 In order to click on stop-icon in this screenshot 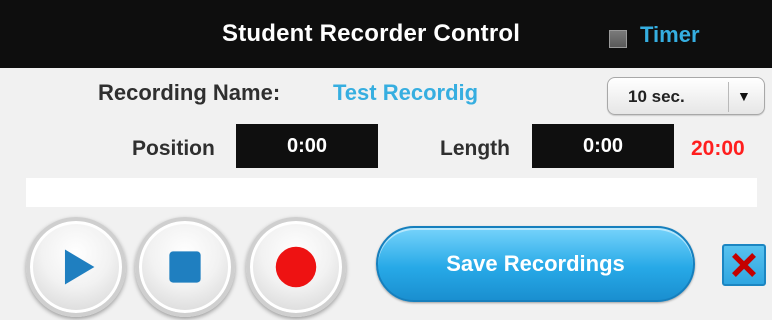, I will do `click(185, 267)`.